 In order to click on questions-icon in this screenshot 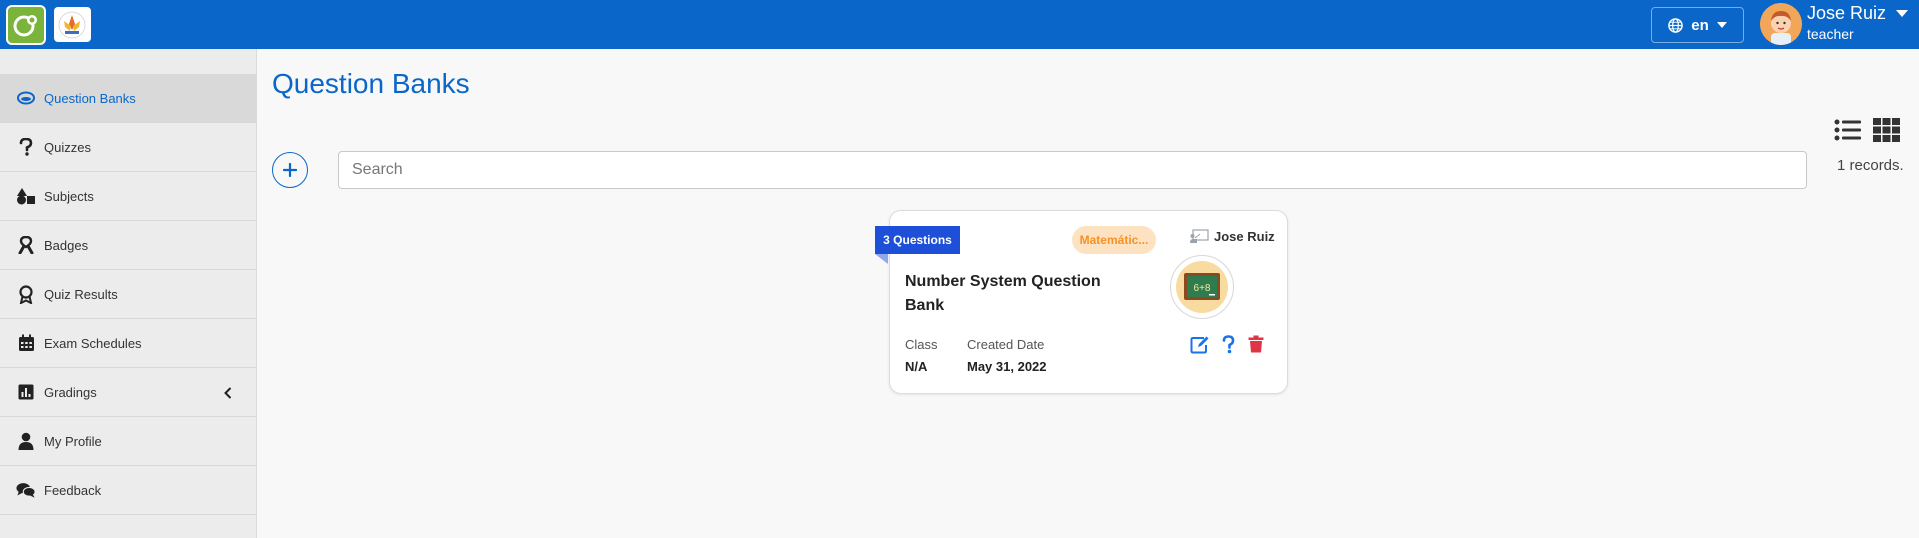, I will do `click(1228, 347)`.